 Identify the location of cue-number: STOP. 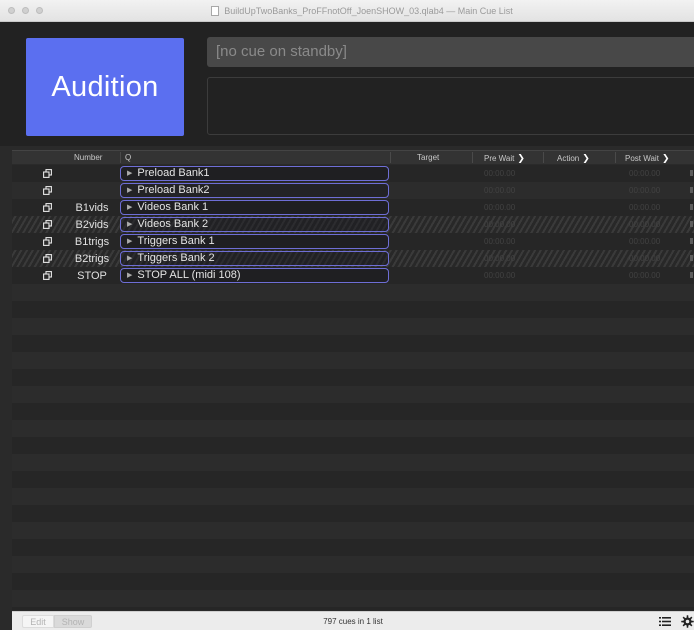
(92, 276).